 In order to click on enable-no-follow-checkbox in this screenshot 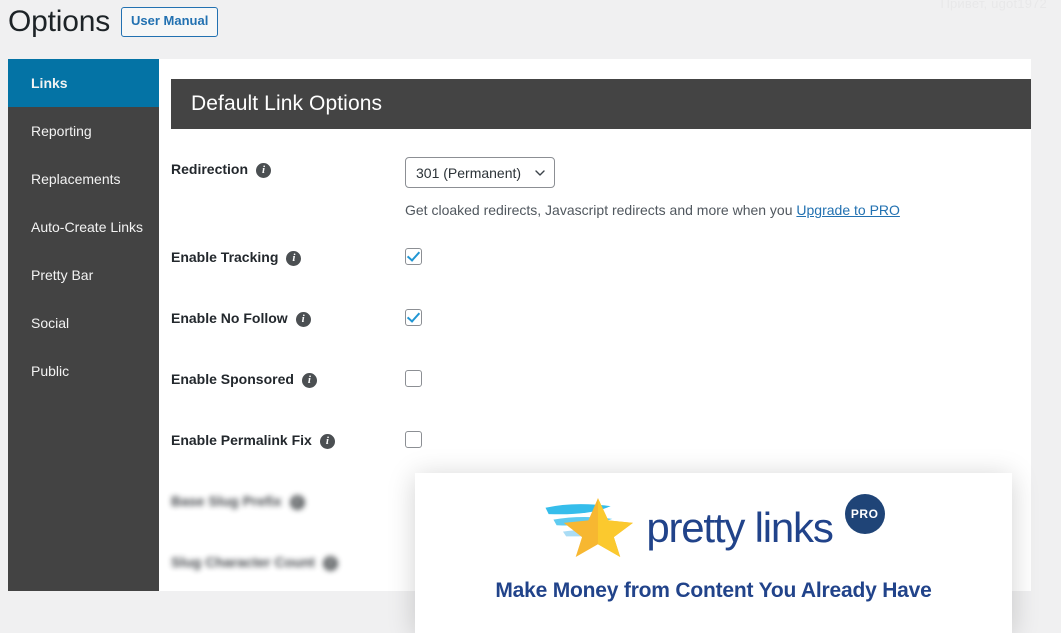, I will do `click(413, 317)`.